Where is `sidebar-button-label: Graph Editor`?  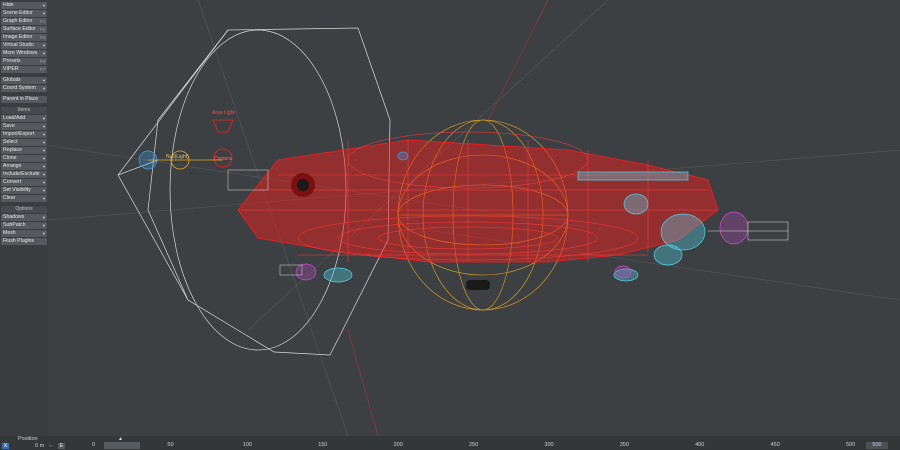 sidebar-button-label: Graph Editor is located at coordinates (18, 21).